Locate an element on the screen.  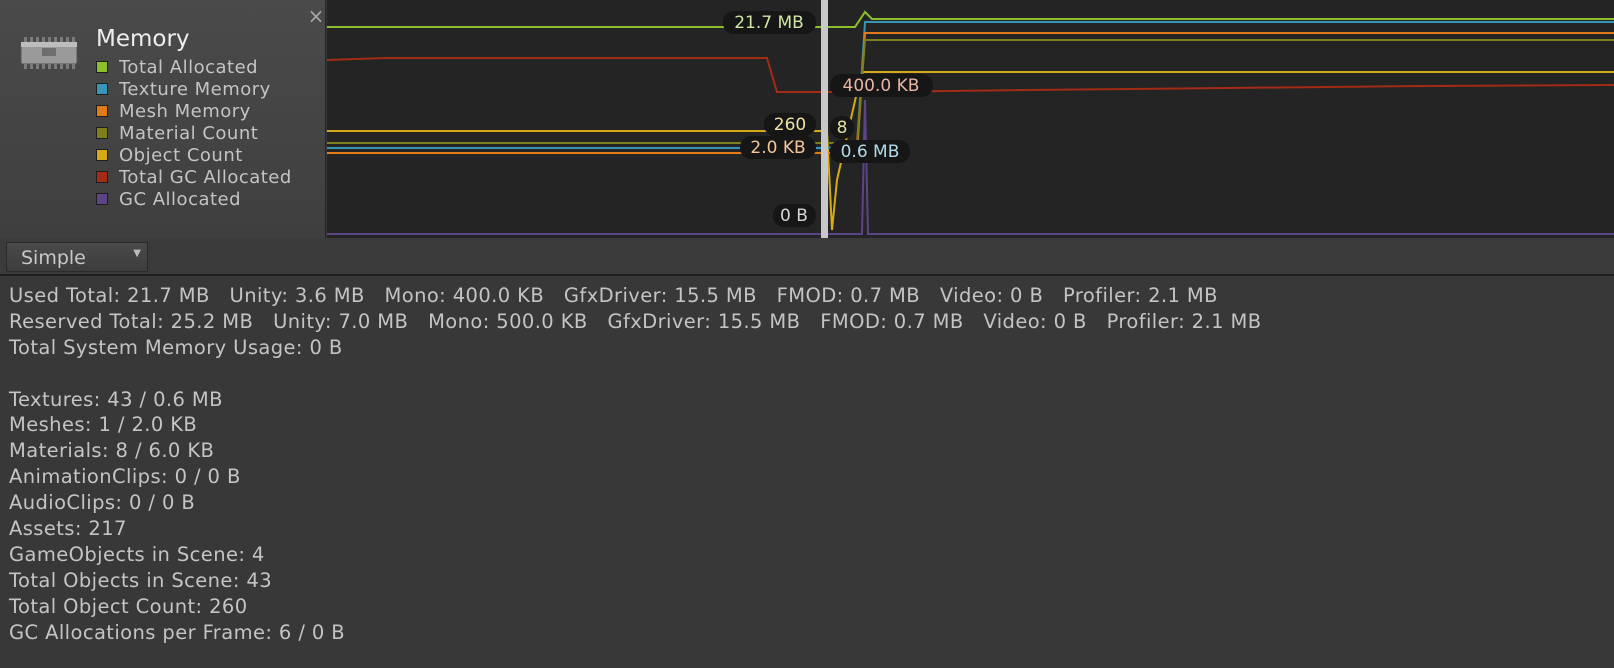
svg-text: 0 B is located at coordinates (794, 216).